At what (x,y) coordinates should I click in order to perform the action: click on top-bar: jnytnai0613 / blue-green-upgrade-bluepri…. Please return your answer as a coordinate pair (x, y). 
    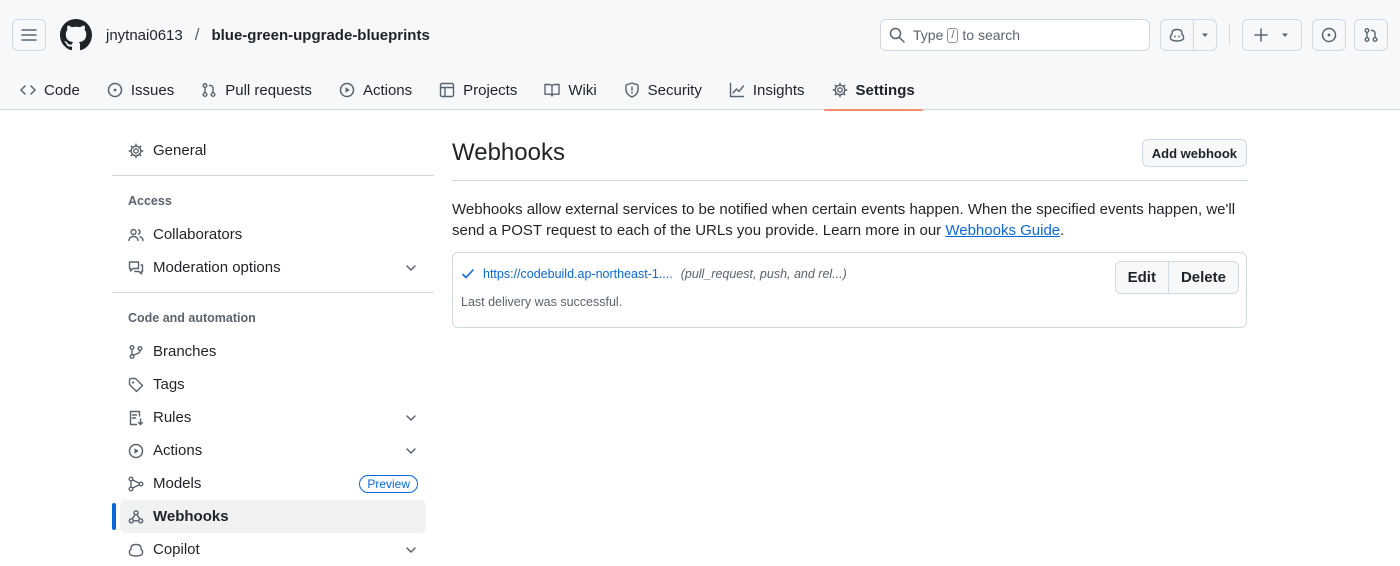
    Looking at the image, I should click on (700, 35).